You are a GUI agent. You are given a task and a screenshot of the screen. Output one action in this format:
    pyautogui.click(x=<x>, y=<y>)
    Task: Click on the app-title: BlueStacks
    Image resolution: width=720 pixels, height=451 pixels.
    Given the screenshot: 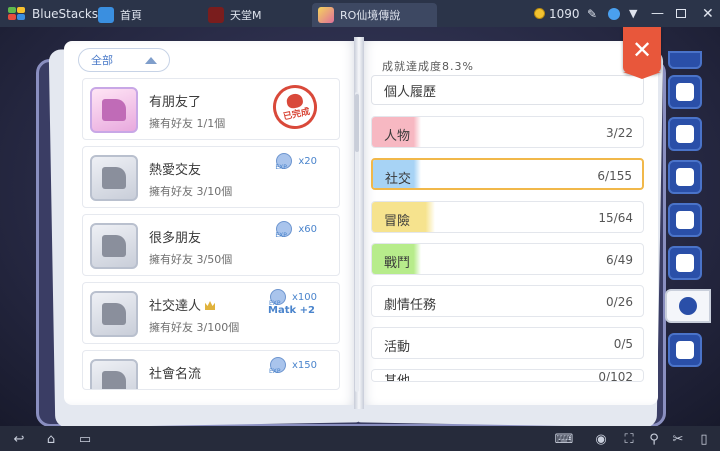 What is the action you would take?
    pyautogui.click(x=65, y=13)
    